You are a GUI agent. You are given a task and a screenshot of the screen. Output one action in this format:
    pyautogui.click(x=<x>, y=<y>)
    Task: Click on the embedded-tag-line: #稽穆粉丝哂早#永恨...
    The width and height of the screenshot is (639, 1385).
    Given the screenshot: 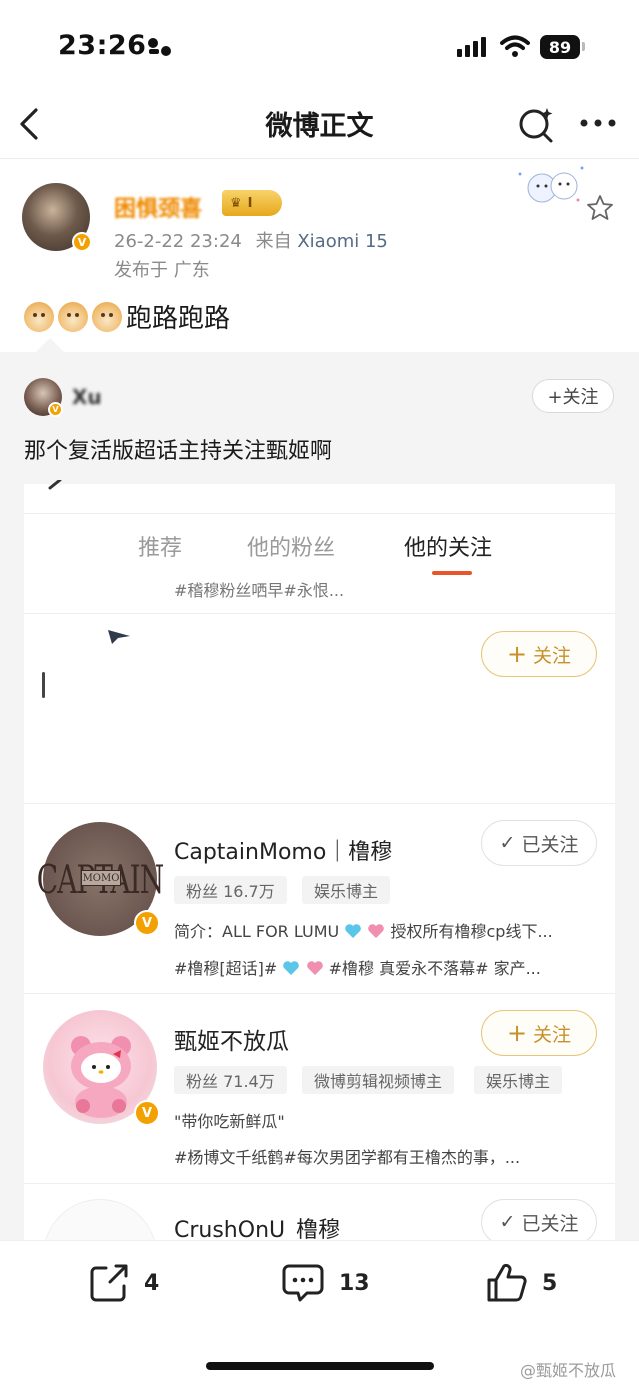 What is the action you would take?
    pyautogui.click(x=259, y=590)
    